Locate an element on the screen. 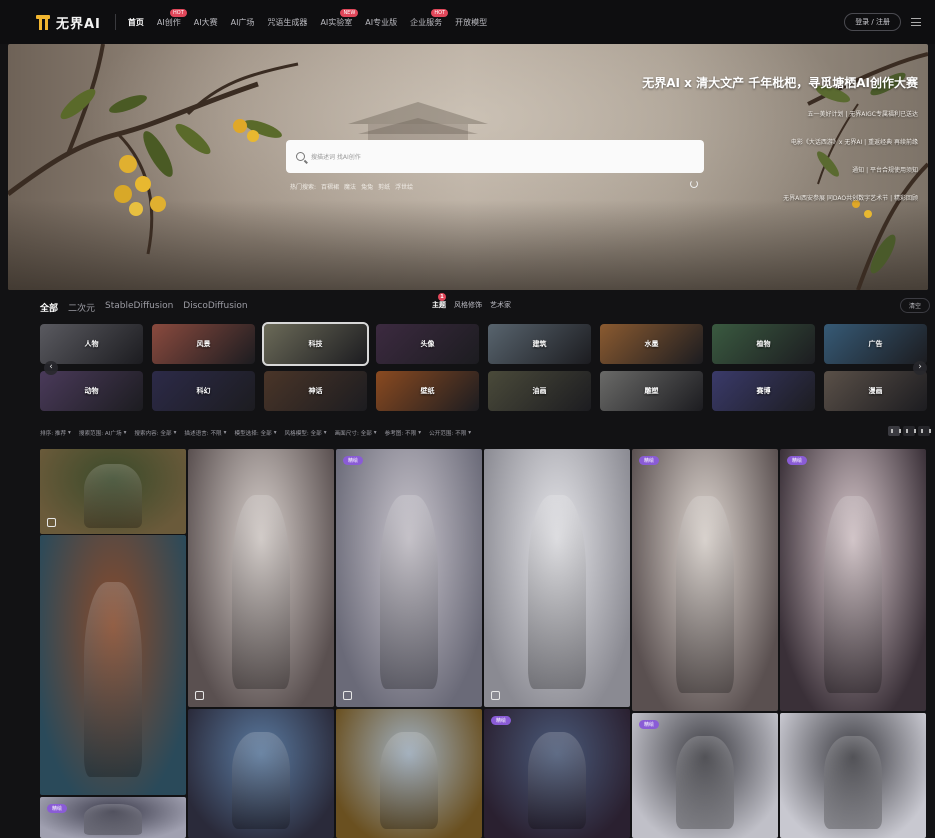 This screenshot has height=838, width=935. carousel-prev-icon: ‹ is located at coordinates (51, 368).